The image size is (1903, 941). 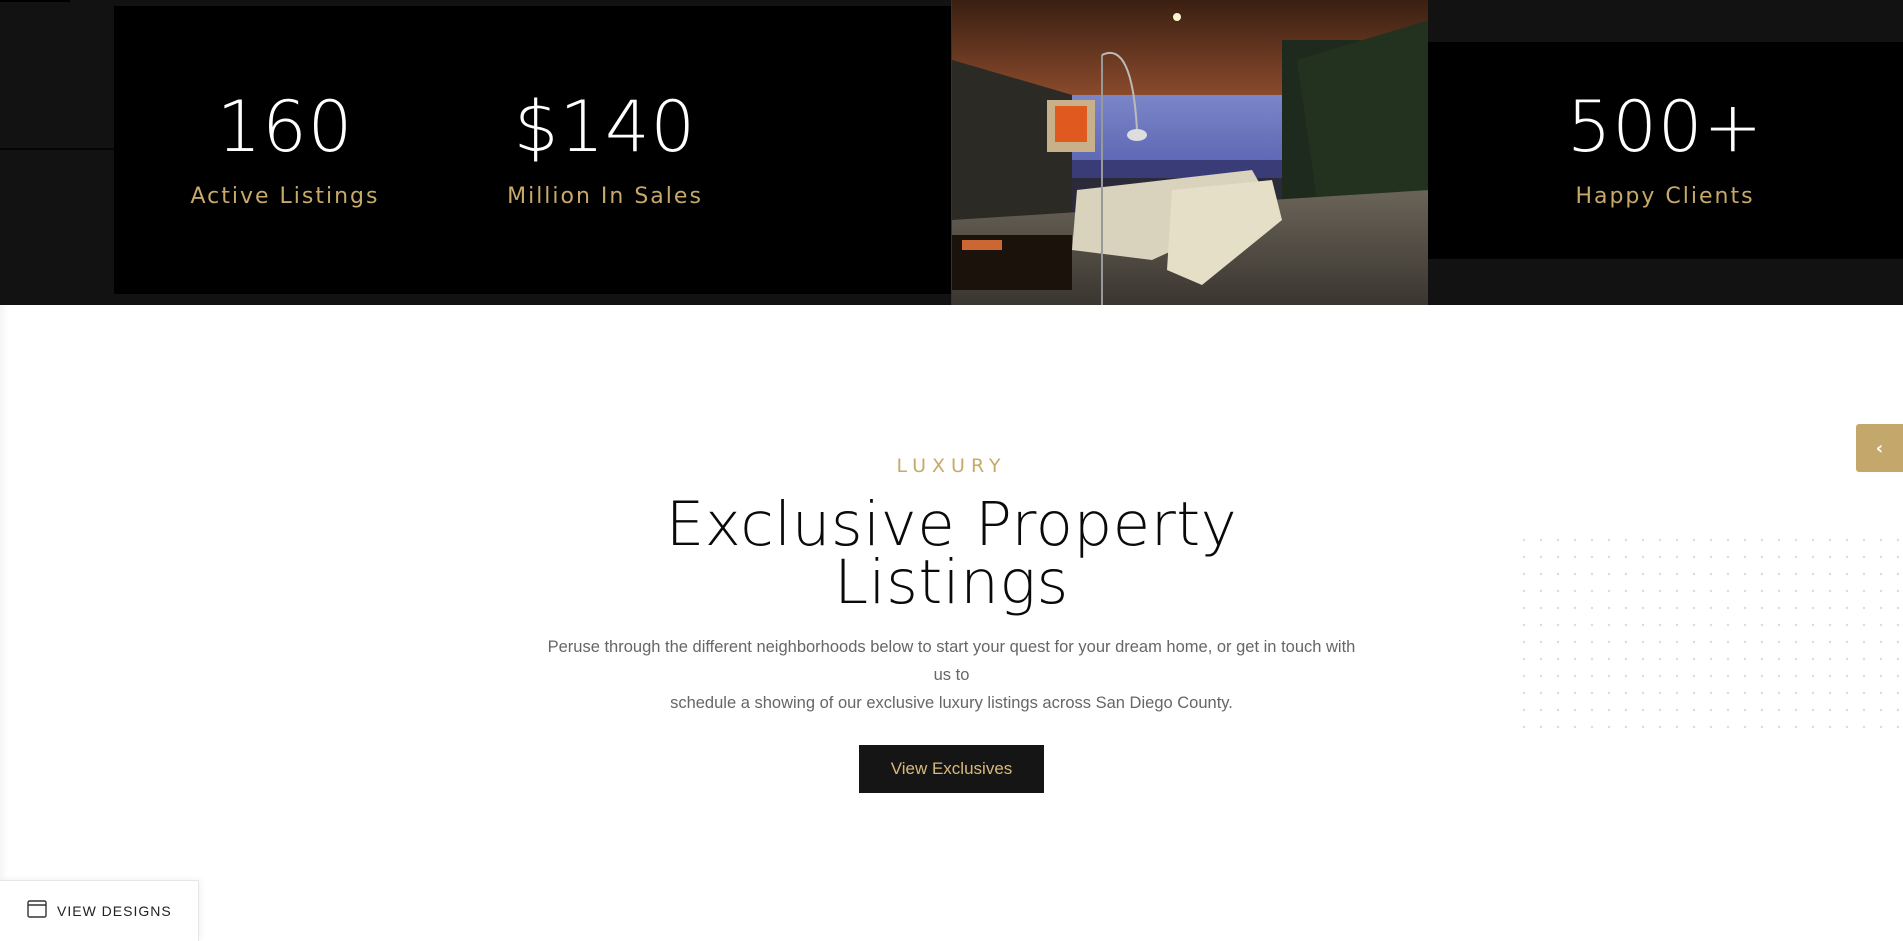 What do you see at coordinates (605, 127) in the screenshot?
I see `stat-value: $140` at bounding box center [605, 127].